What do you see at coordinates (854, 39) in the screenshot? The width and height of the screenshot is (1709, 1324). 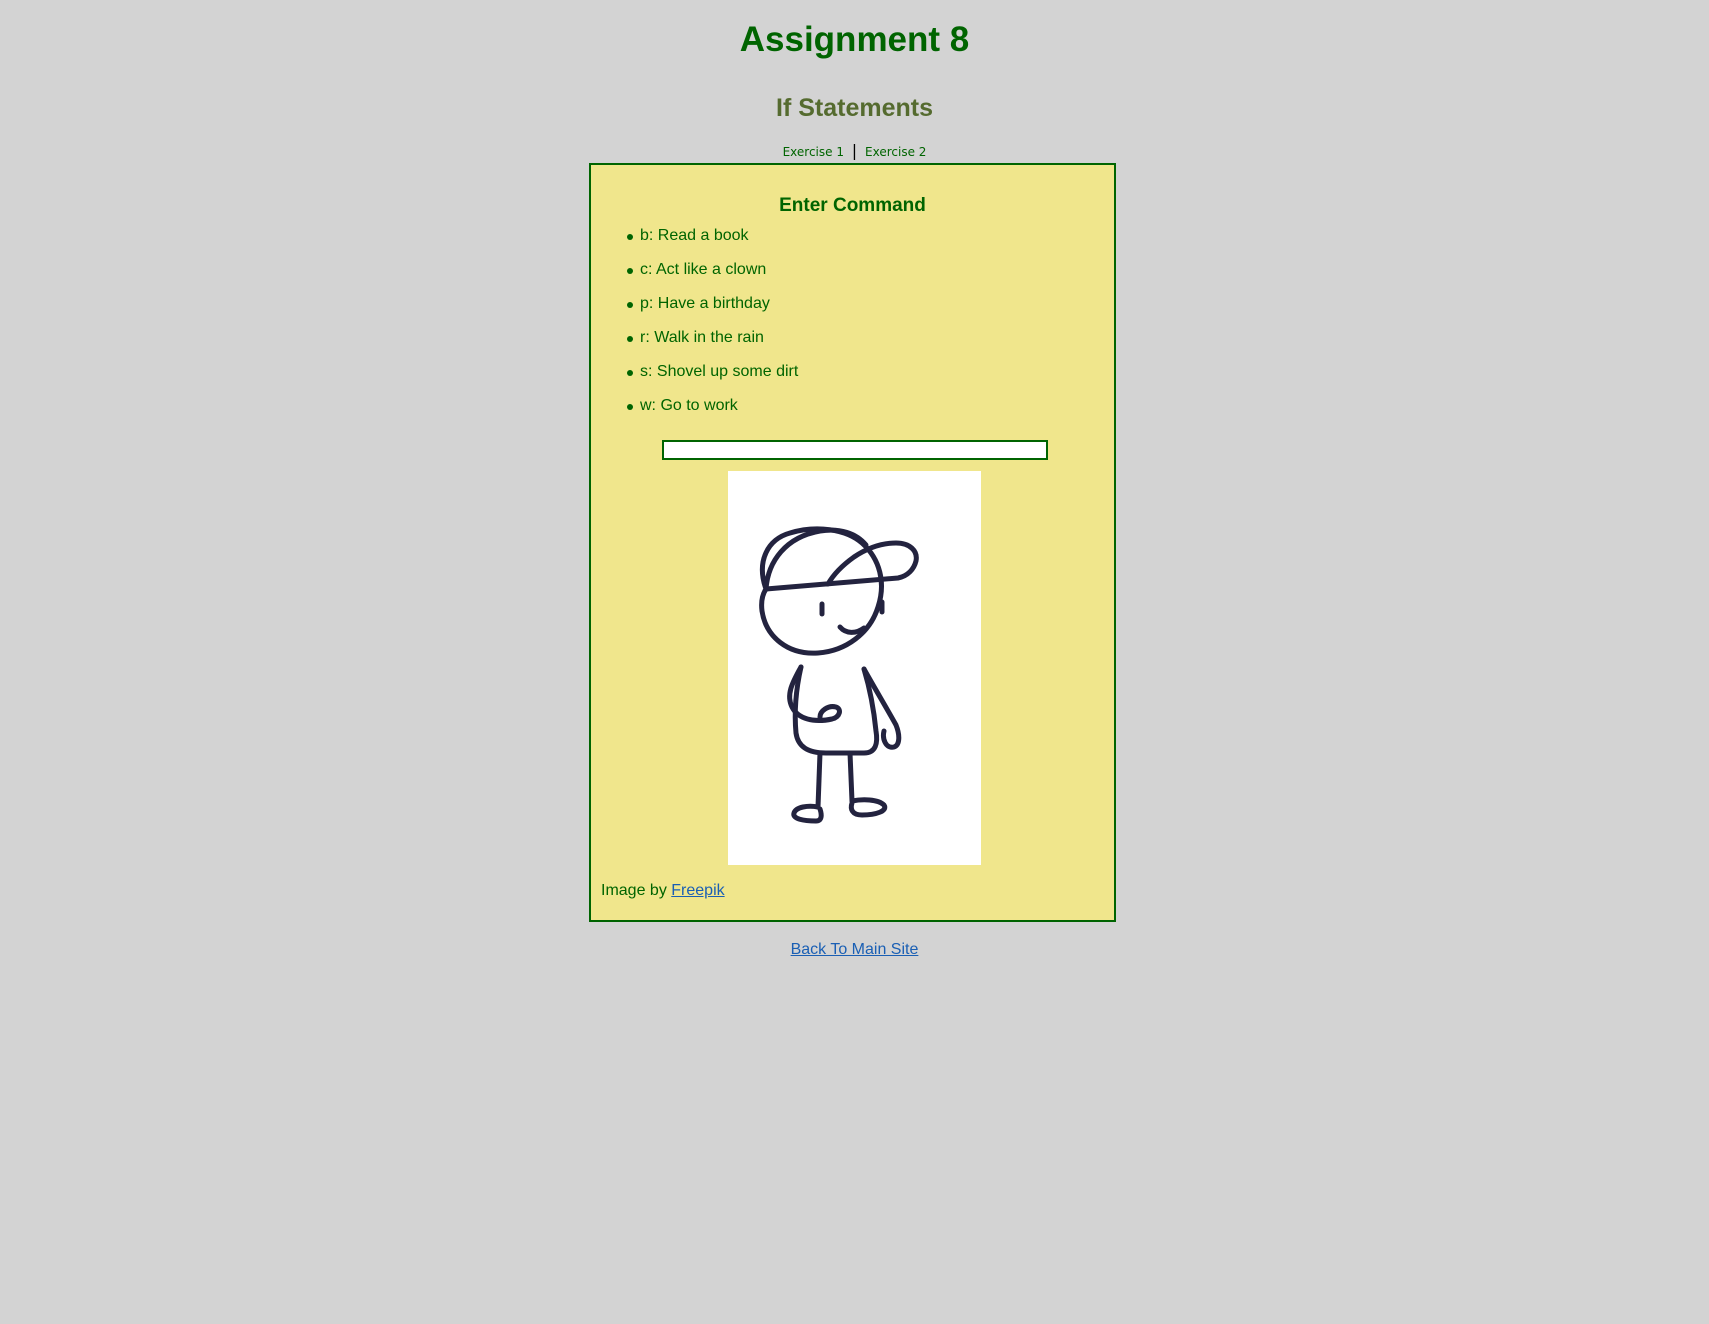 I see `page-title: Assignment 8` at bounding box center [854, 39].